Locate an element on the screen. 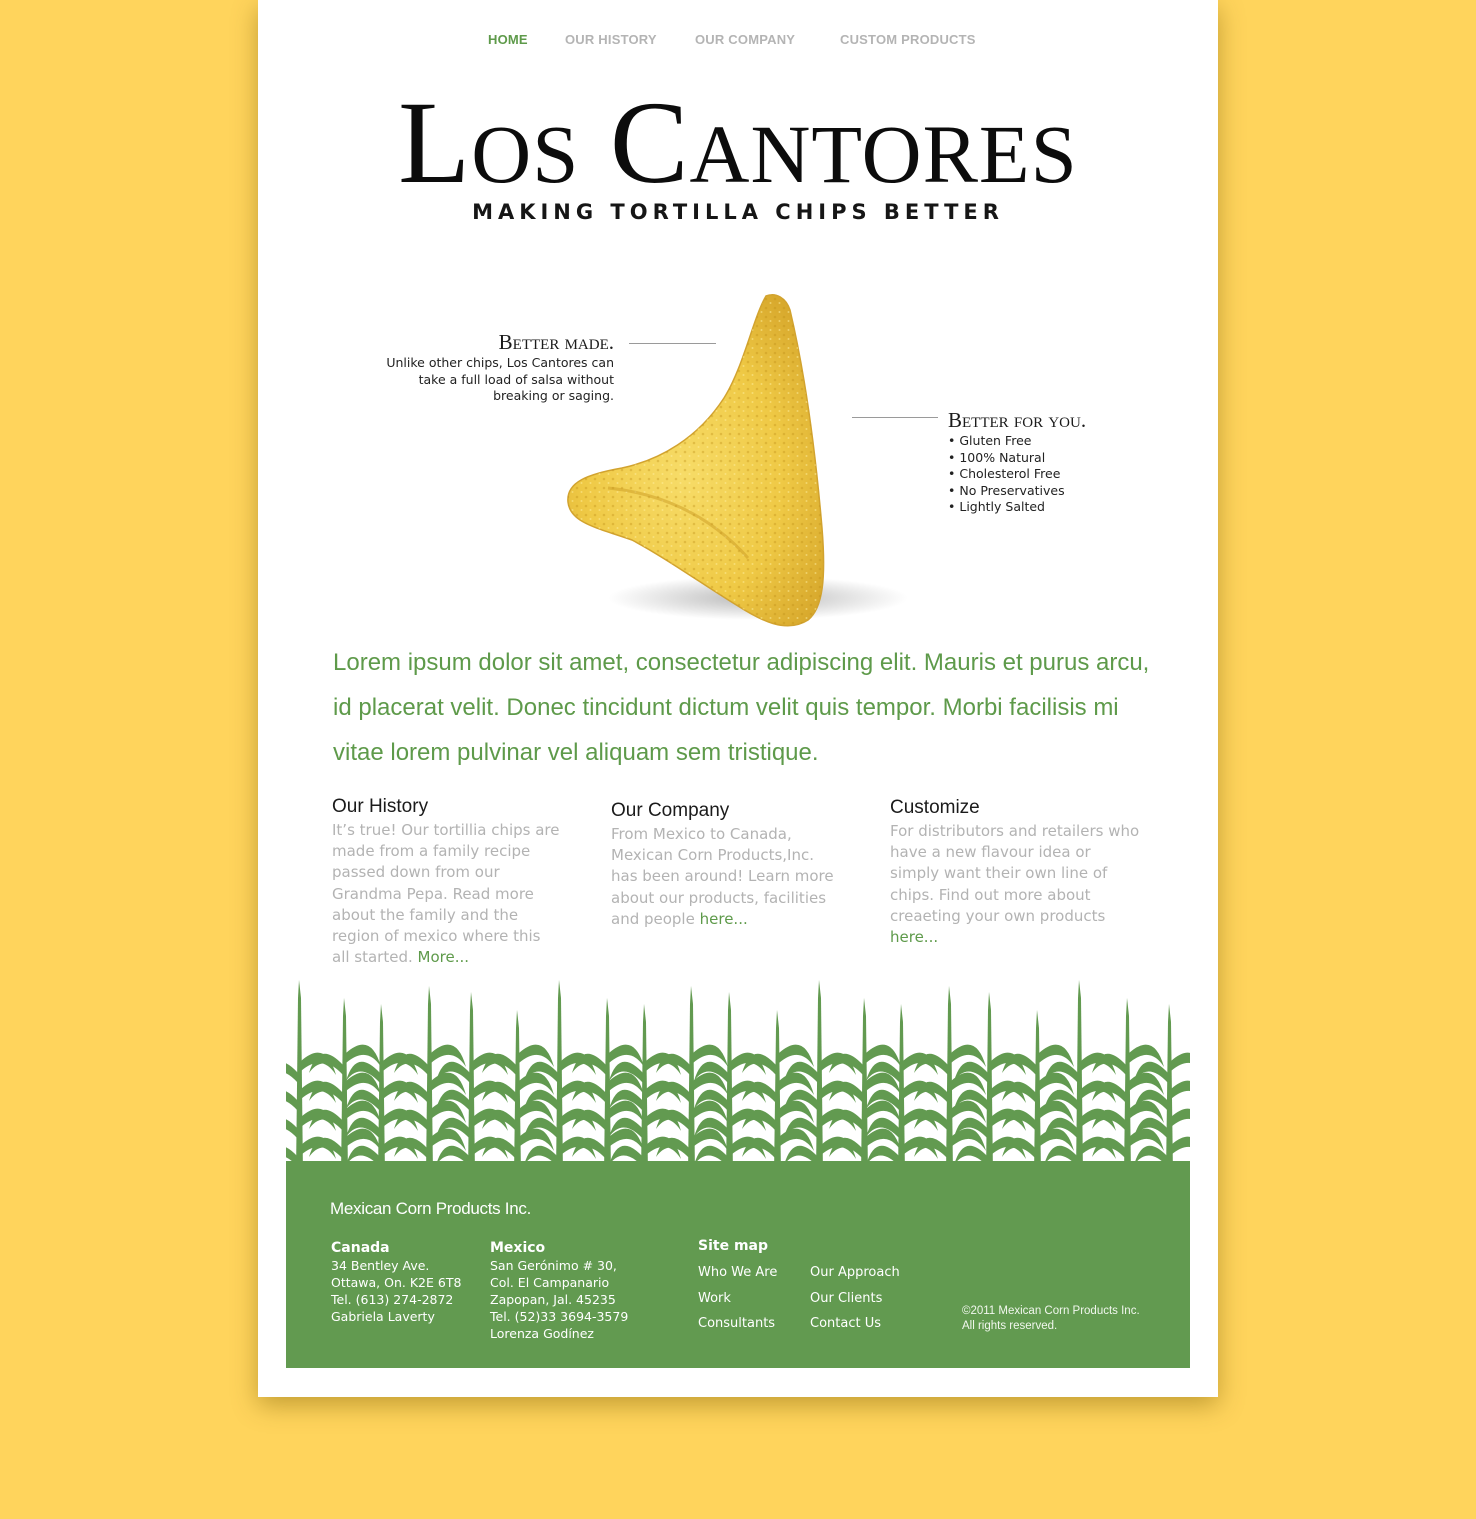  nav-custom-products: CUSTOM PRODUCTS is located at coordinates (908, 39).